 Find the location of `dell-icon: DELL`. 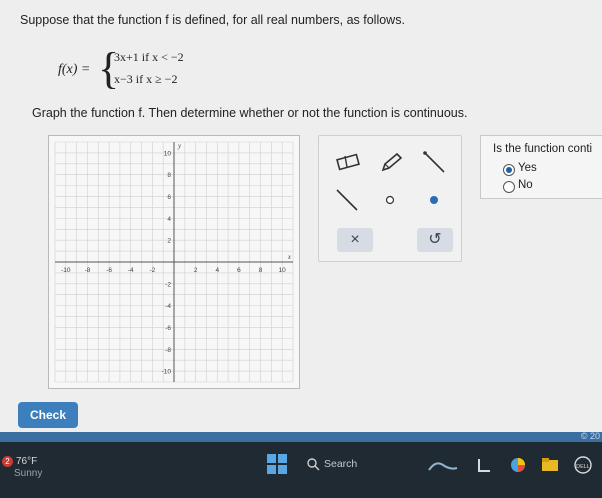

dell-icon: DELL is located at coordinates (583, 465).